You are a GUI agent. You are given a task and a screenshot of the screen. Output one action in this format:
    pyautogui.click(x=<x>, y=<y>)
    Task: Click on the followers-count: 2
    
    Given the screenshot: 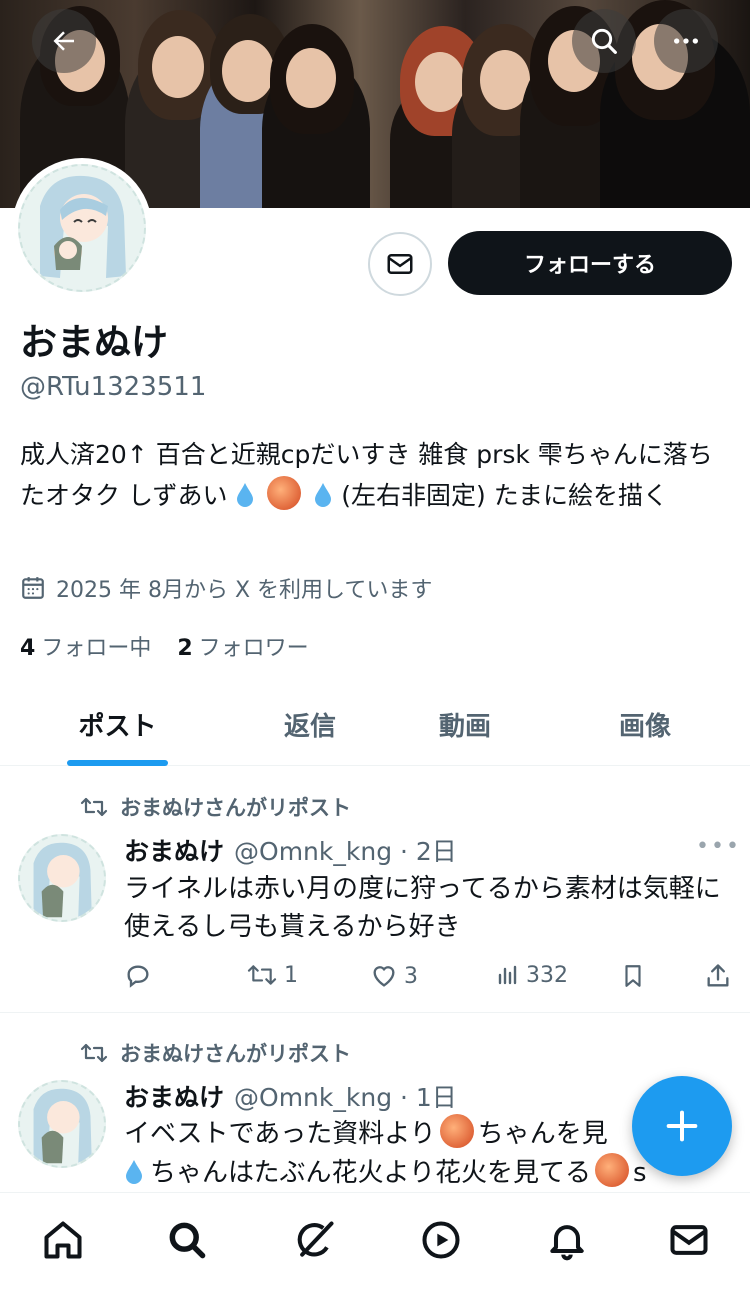 What is the action you would take?
    pyautogui.click(x=185, y=648)
    